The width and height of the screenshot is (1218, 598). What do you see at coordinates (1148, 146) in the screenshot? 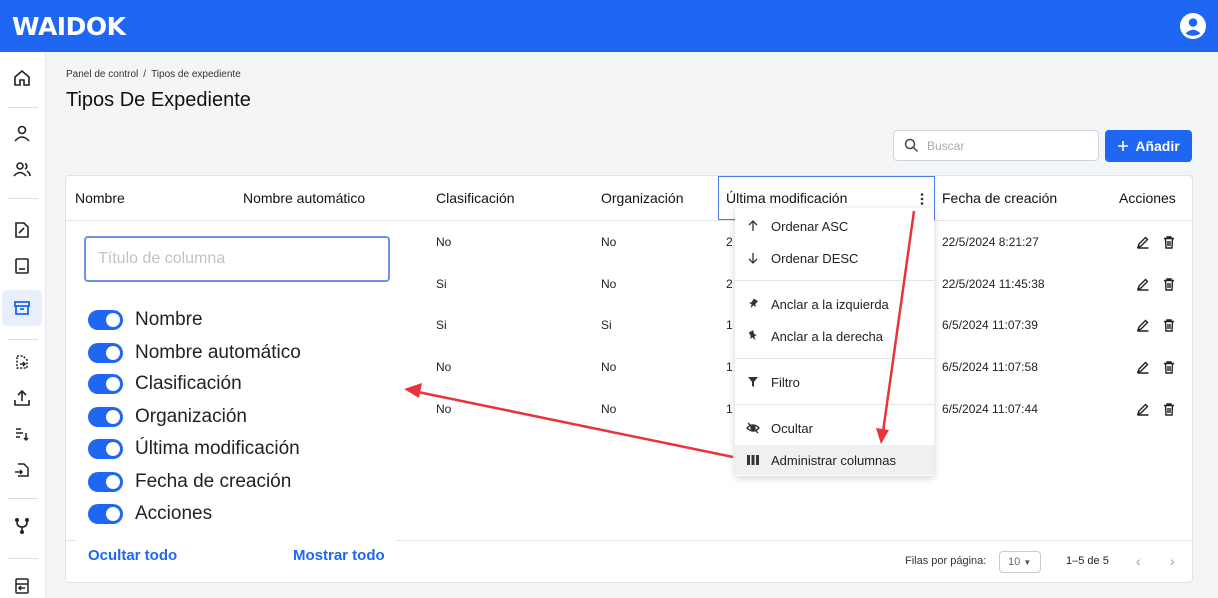
I see `add-button: Añadir` at bounding box center [1148, 146].